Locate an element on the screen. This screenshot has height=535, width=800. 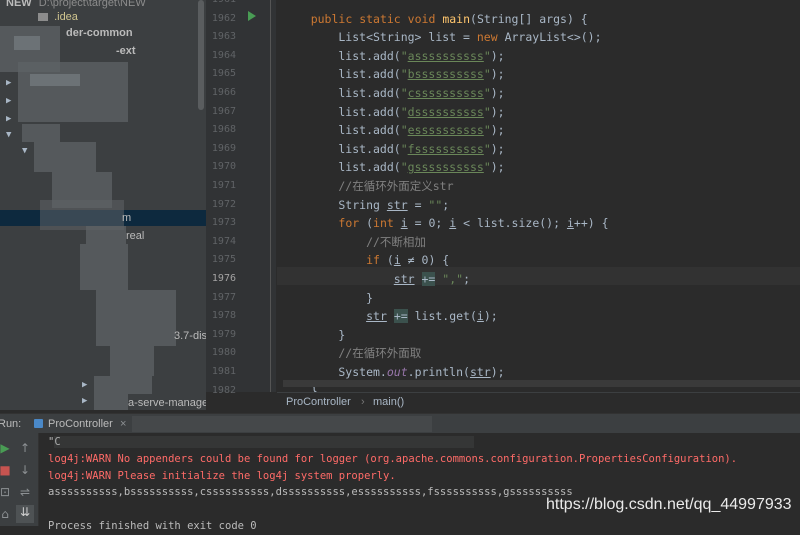
line-number: 1966 is located at coordinates (223, 92).